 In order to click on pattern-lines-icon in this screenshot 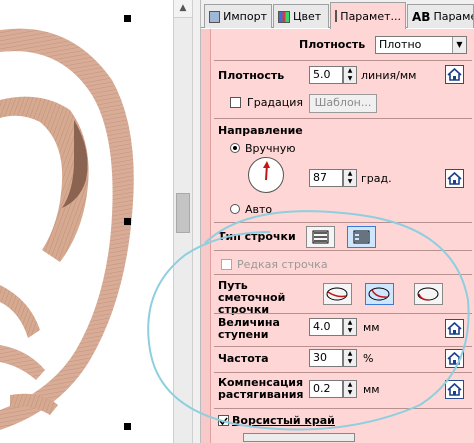, I will do `click(361, 237)`.